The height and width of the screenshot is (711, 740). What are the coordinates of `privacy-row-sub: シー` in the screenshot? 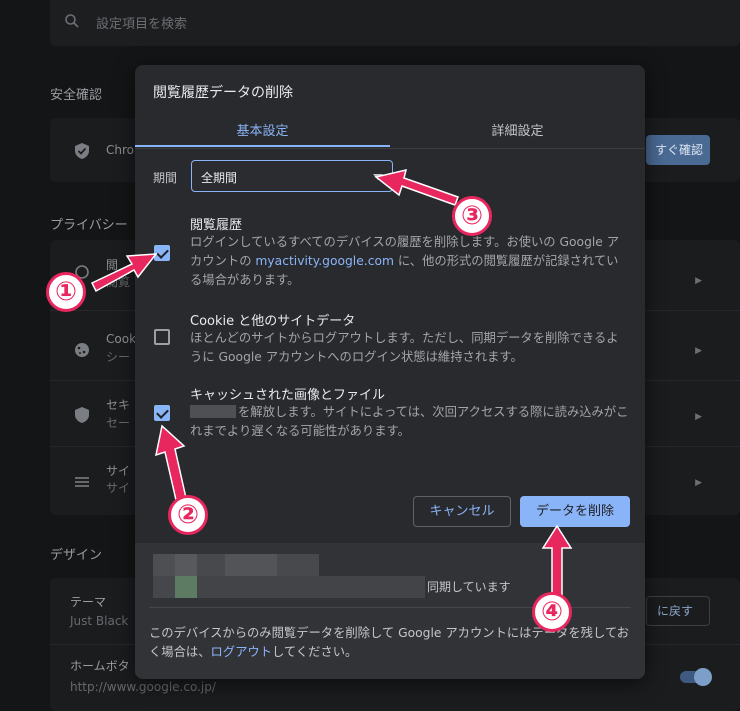 It's located at (118, 357).